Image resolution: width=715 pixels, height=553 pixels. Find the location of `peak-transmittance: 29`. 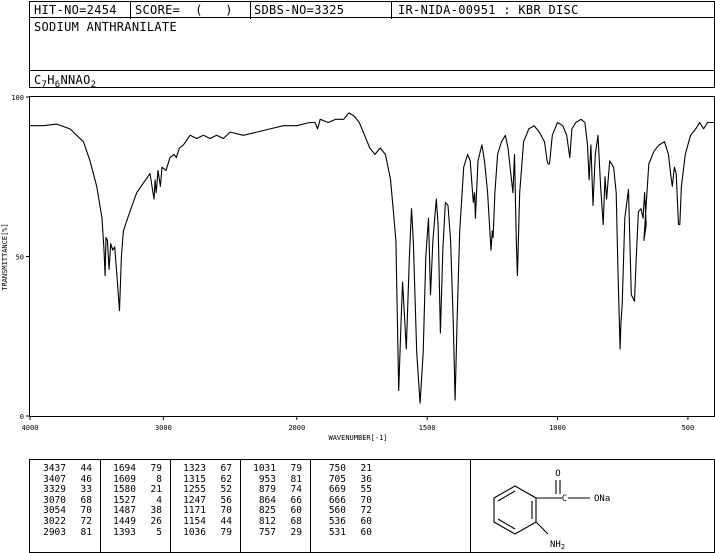

peak-transmittance: 29 is located at coordinates (296, 532).